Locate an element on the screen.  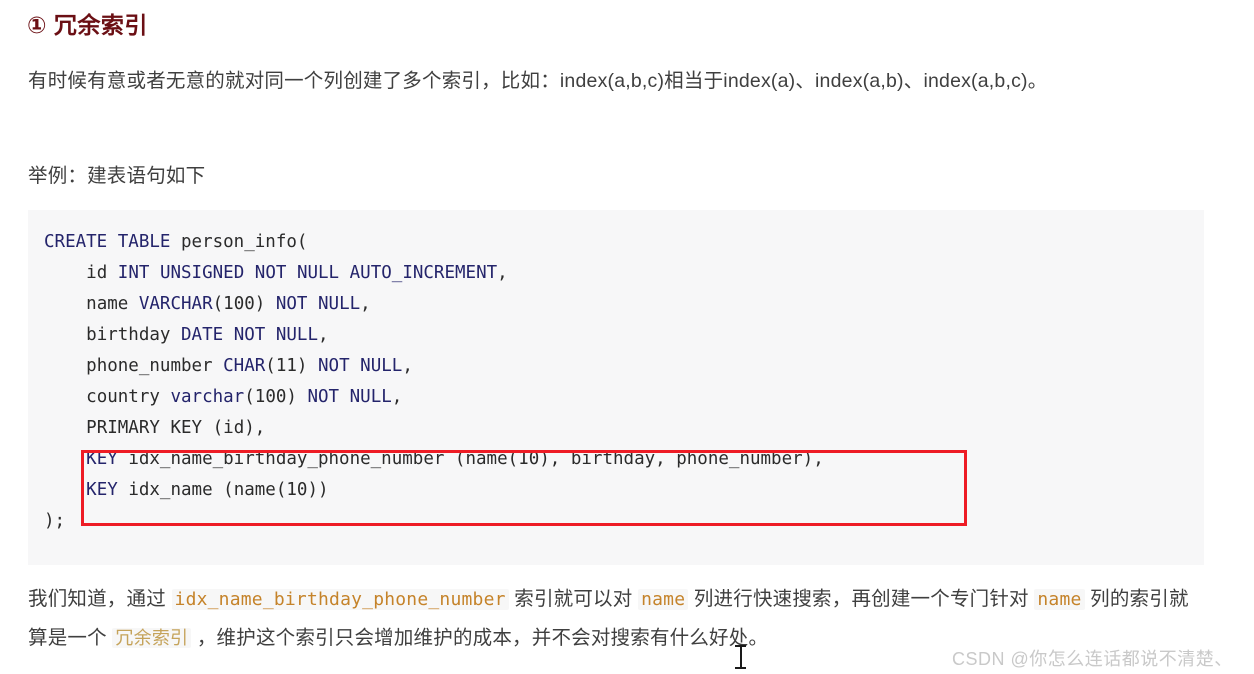
conclusion-text-1: 我们知道，通过 is located at coordinates (100, 599).